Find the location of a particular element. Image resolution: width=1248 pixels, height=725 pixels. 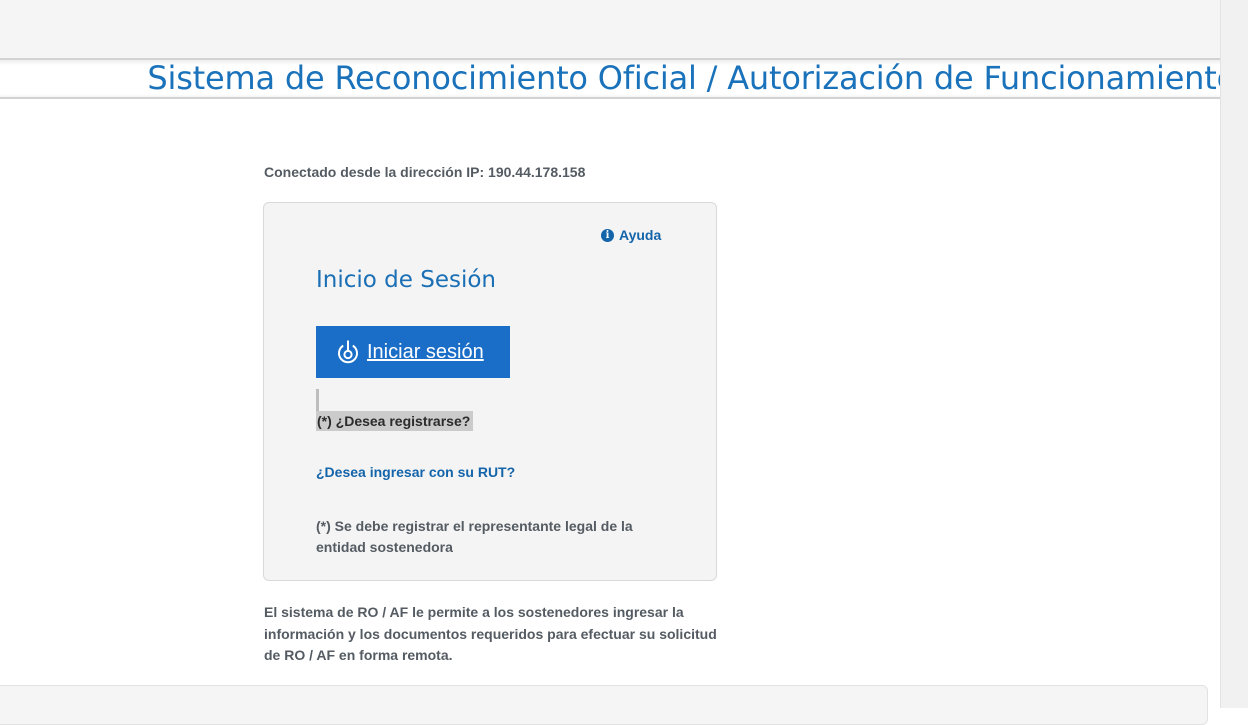

login-button-label: Iniciar sesión is located at coordinates (425, 351).